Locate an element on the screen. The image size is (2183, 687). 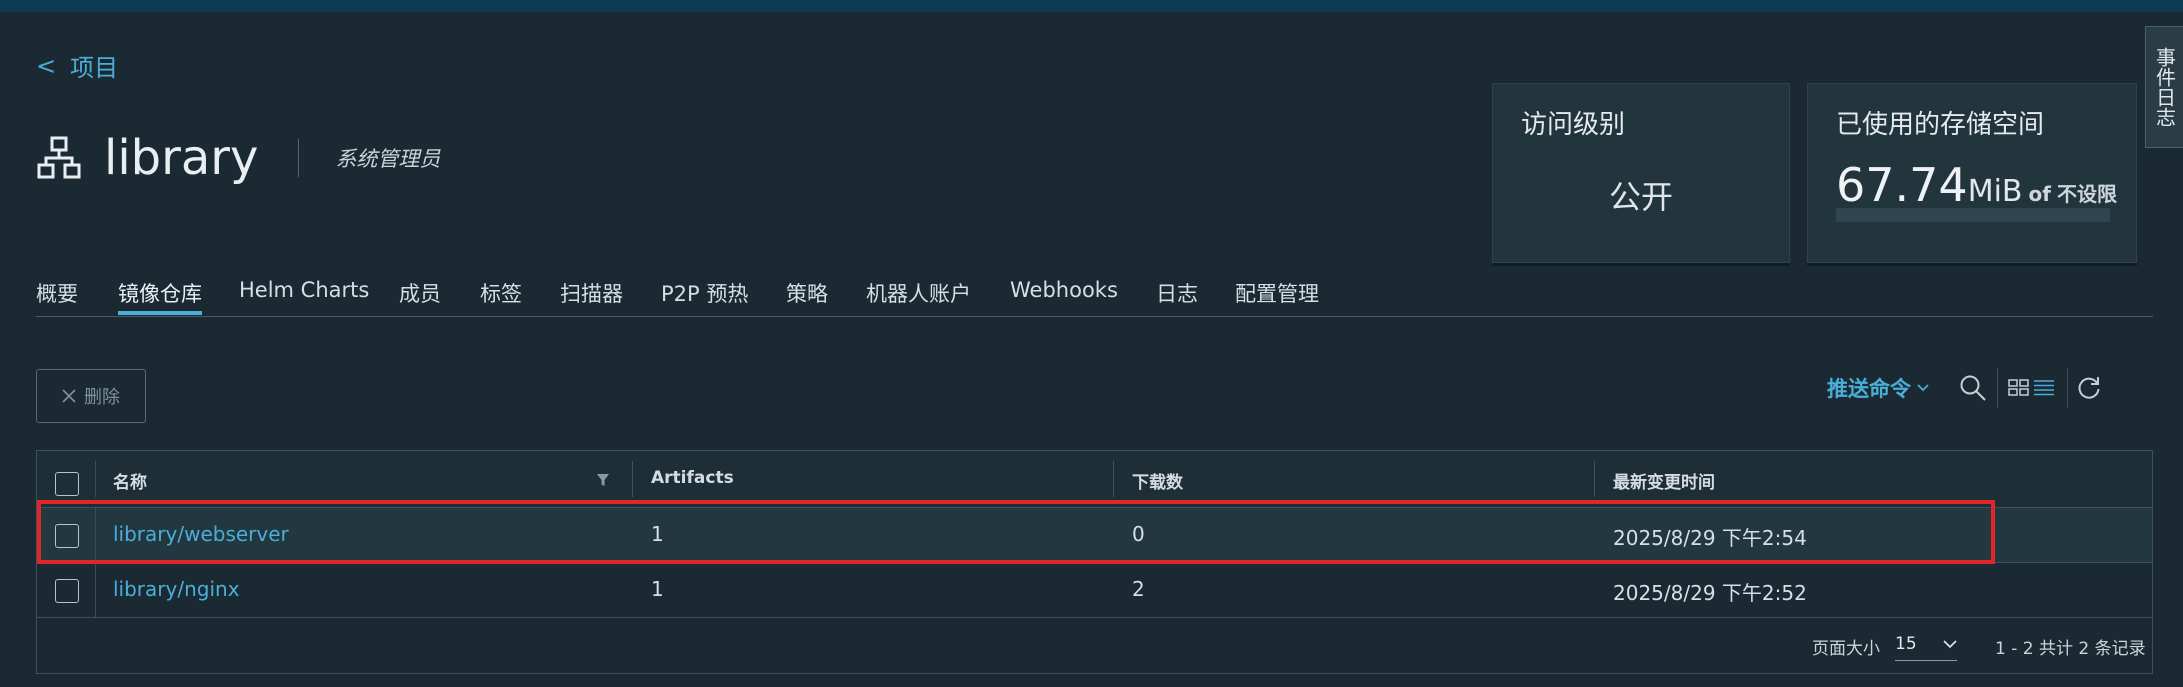
storage-quota: 不设限 is located at coordinates (2086, 194).